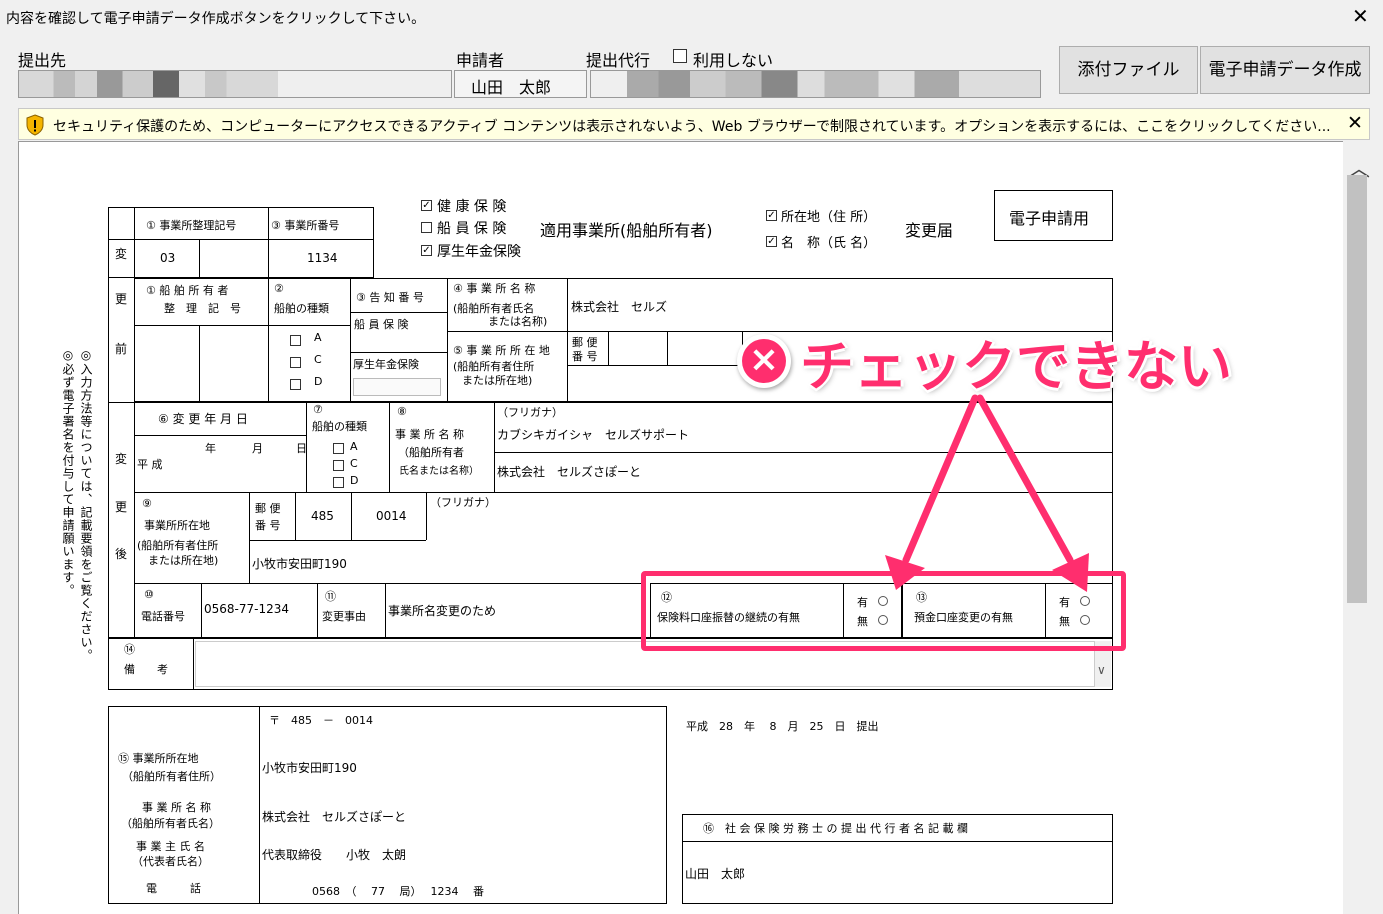 The image size is (1383, 914). Describe the element at coordinates (987, 493) in the screenshot. I see `annotation-arrows` at that location.